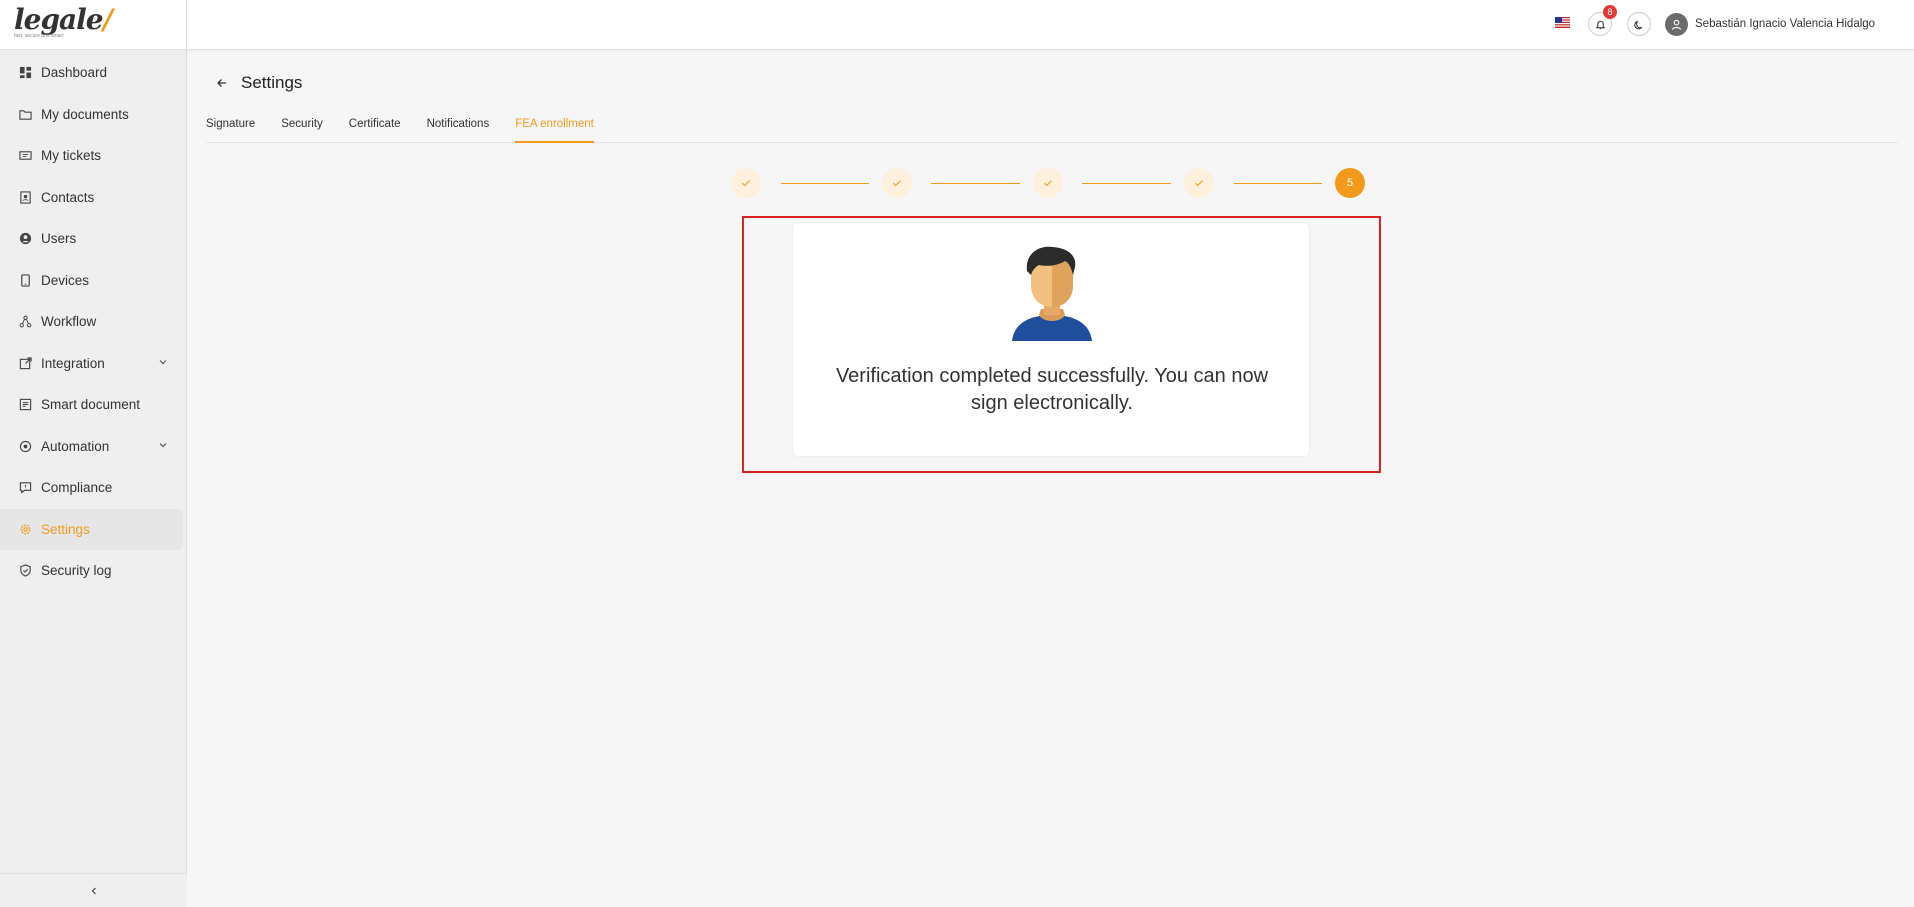  What do you see at coordinates (25, 488) in the screenshot?
I see `compliance-icon` at bounding box center [25, 488].